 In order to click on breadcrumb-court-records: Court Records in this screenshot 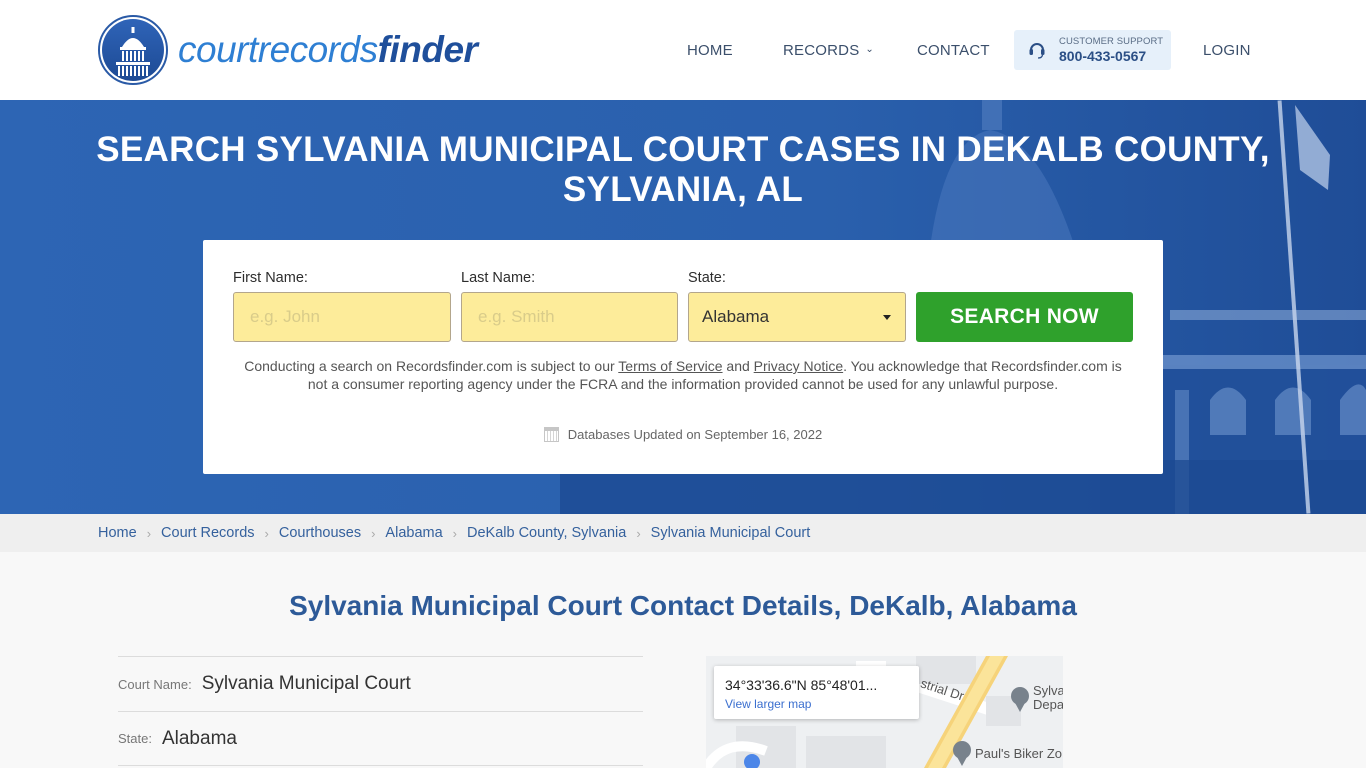, I will do `click(207, 533)`.